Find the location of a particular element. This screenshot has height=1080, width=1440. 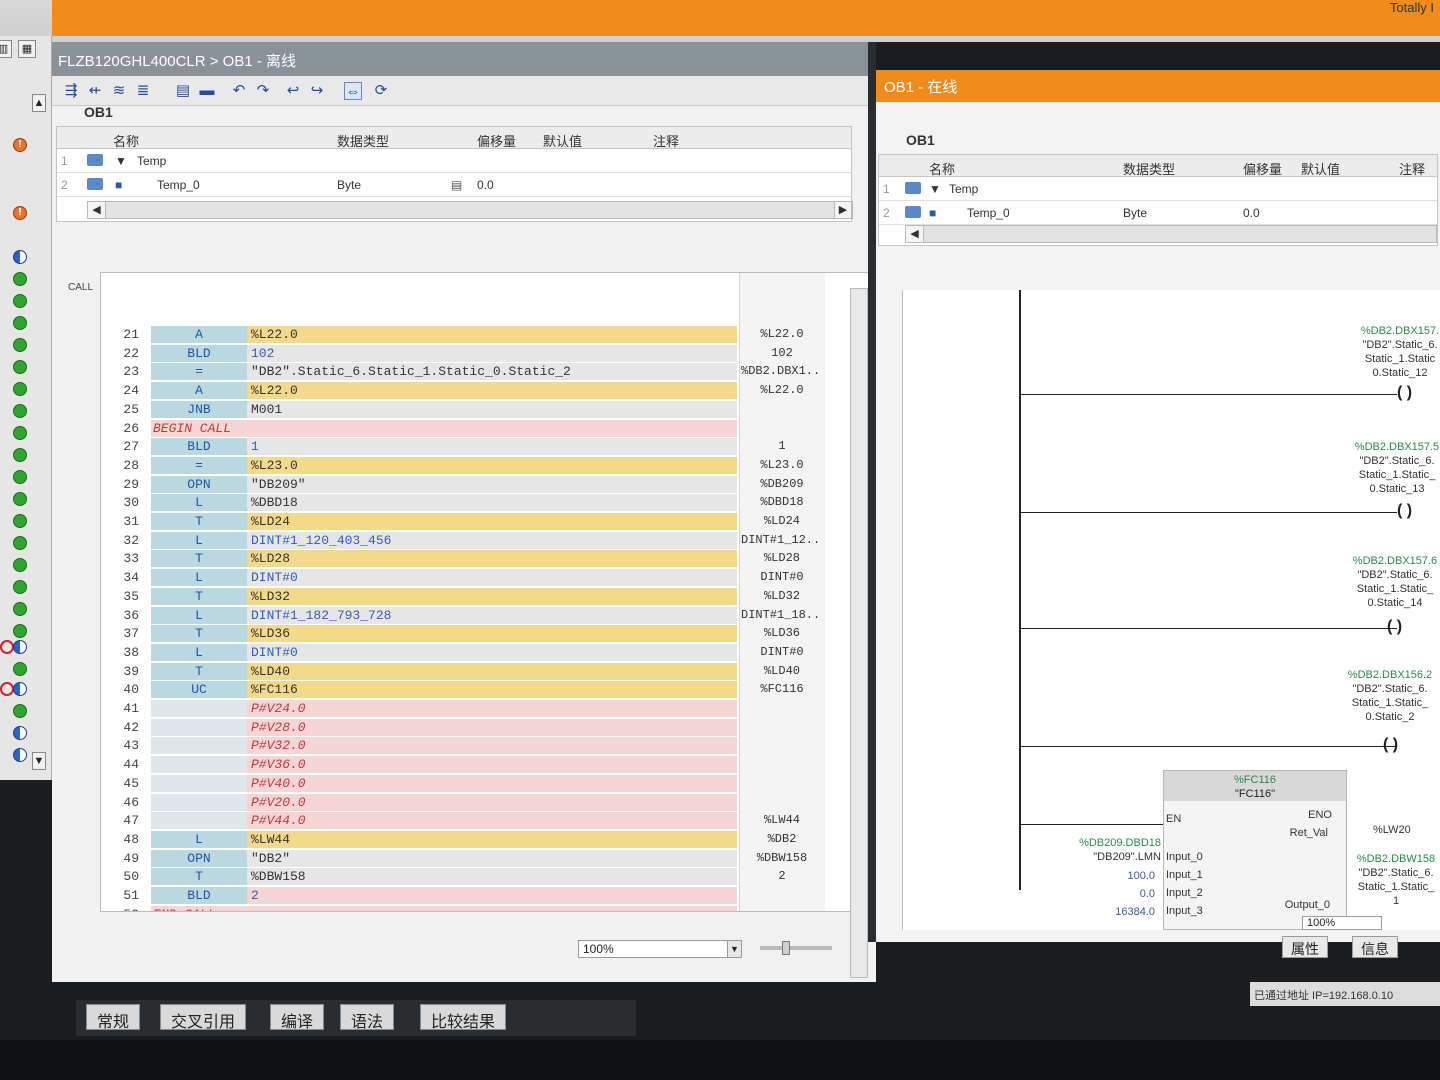

stl-line: 45 P#V40.0 is located at coordinates (485, 783).